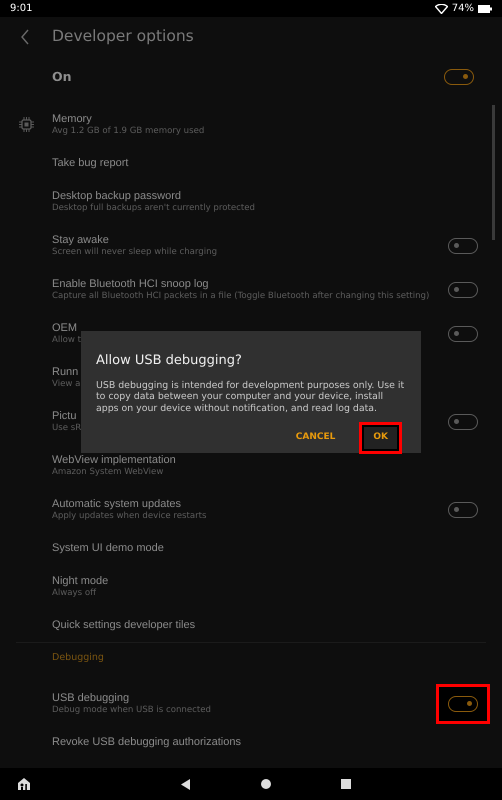 The height and width of the screenshot is (800, 502). What do you see at coordinates (251, 397) in the screenshot?
I see `dialog-message: USB debugging is intended for development purposes only. Use it to copy data between your computer and your device, install apps on your device without notification, and read log data.` at bounding box center [251, 397].